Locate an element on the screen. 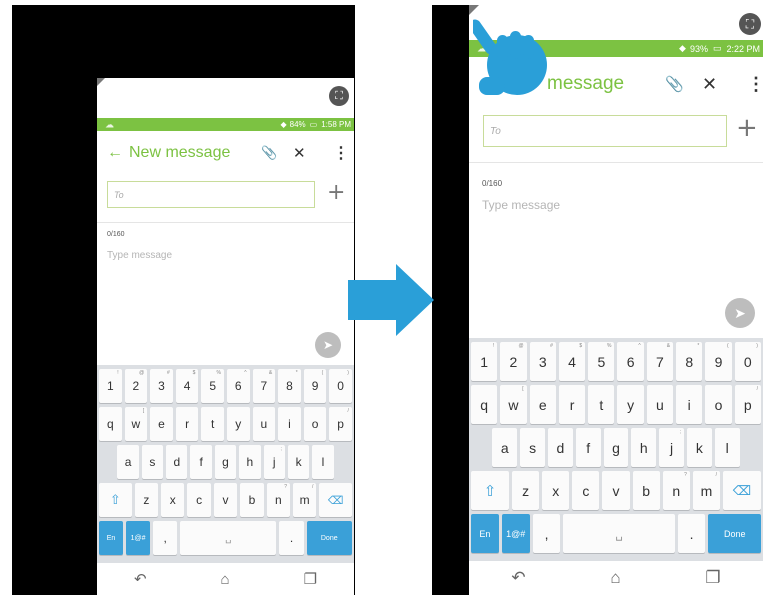  send-button: ➤ is located at coordinates (328, 345).